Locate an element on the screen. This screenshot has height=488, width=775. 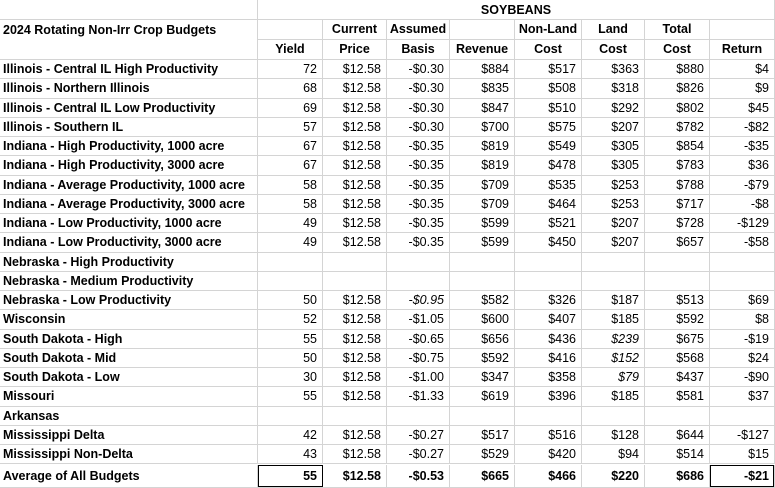
cell-nonland-cost: $510 is located at coordinates (548, 108).